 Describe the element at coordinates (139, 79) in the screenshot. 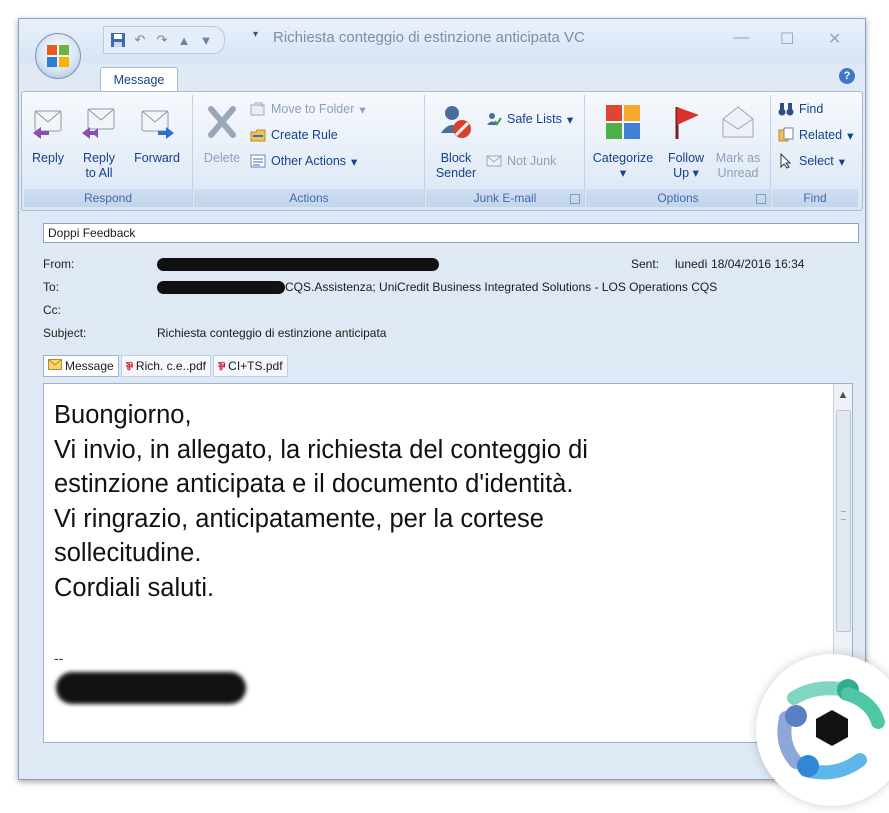

I see `tab-message: Message` at that location.